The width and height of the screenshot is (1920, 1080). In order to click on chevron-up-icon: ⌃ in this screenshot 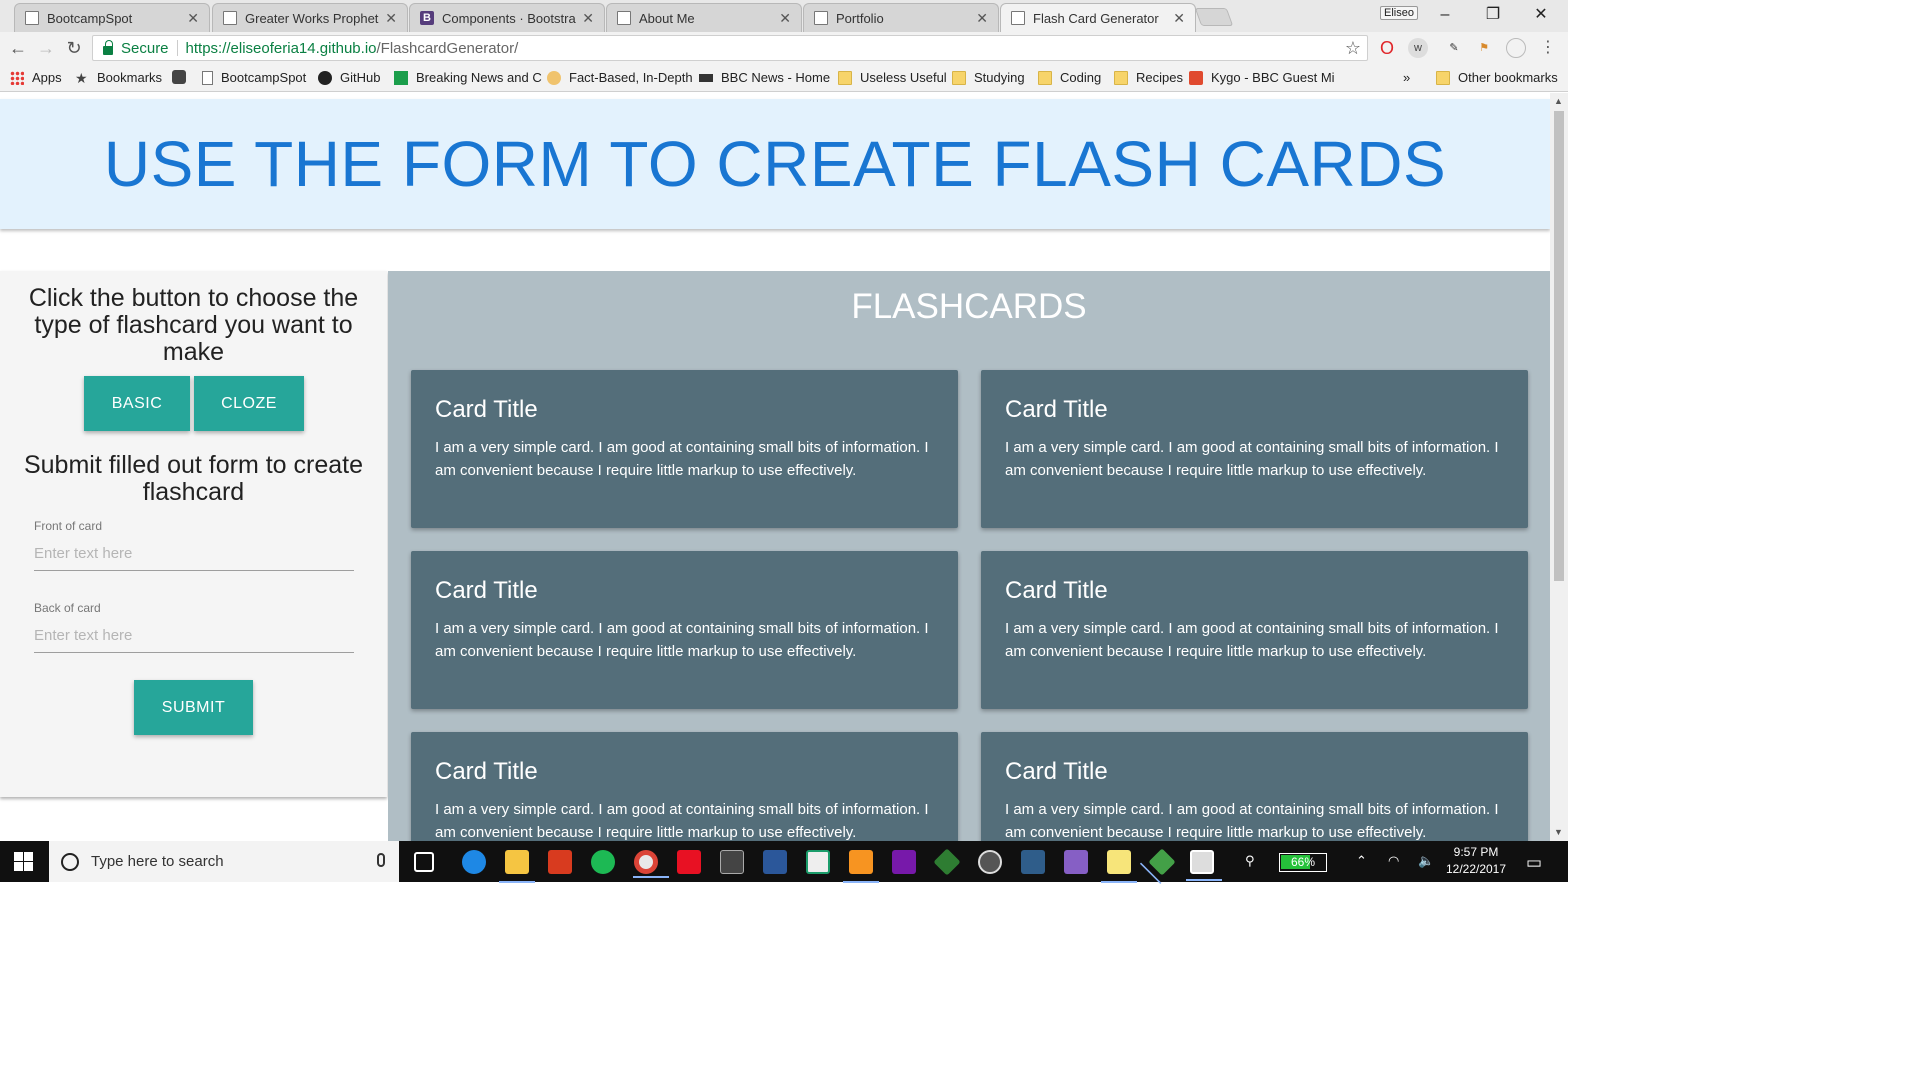, I will do `click(1361, 861)`.